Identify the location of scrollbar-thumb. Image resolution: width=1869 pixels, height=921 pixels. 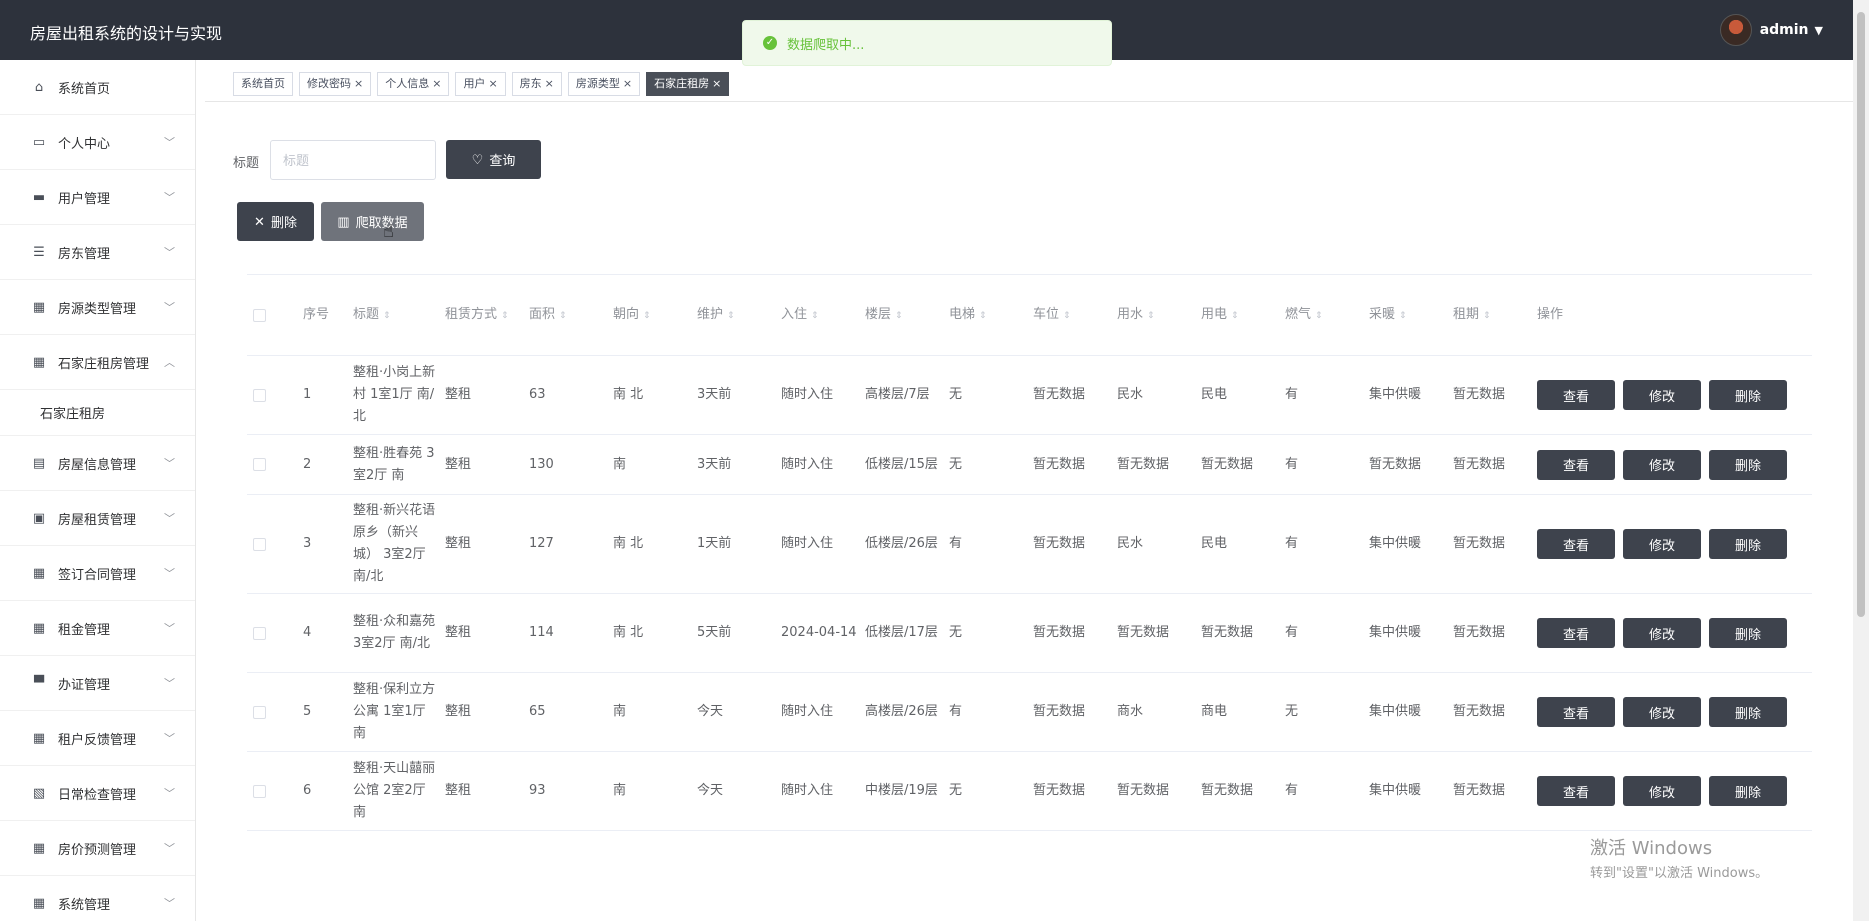
(1861, 314).